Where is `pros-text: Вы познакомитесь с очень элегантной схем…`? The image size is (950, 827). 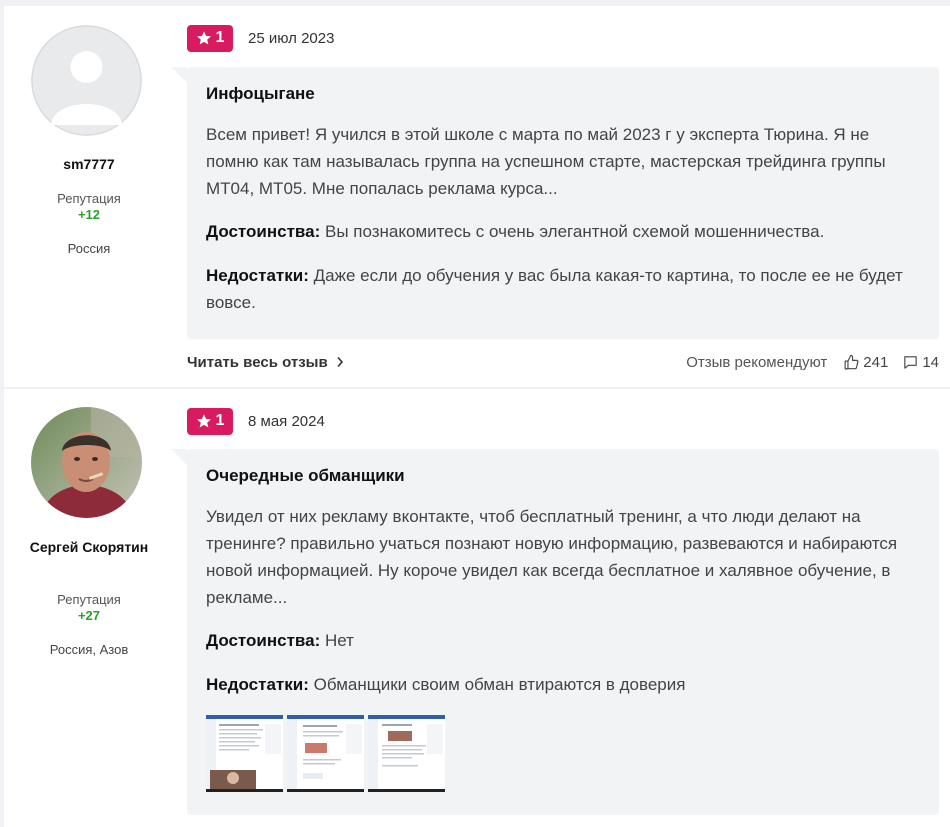
pros-text: Вы познакомитесь с очень элегантной схем… is located at coordinates (575, 231).